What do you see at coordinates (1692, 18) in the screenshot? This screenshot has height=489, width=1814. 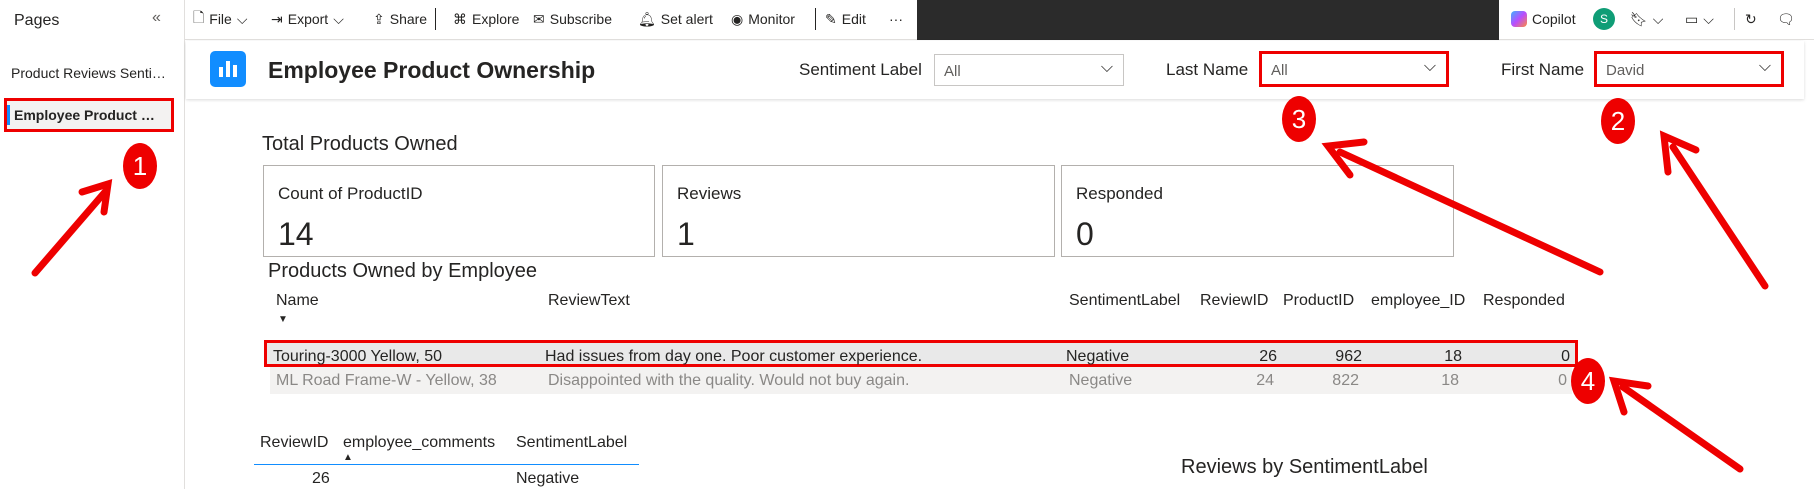 I see `view-icon: ▭` at bounding box center [1692, 18].